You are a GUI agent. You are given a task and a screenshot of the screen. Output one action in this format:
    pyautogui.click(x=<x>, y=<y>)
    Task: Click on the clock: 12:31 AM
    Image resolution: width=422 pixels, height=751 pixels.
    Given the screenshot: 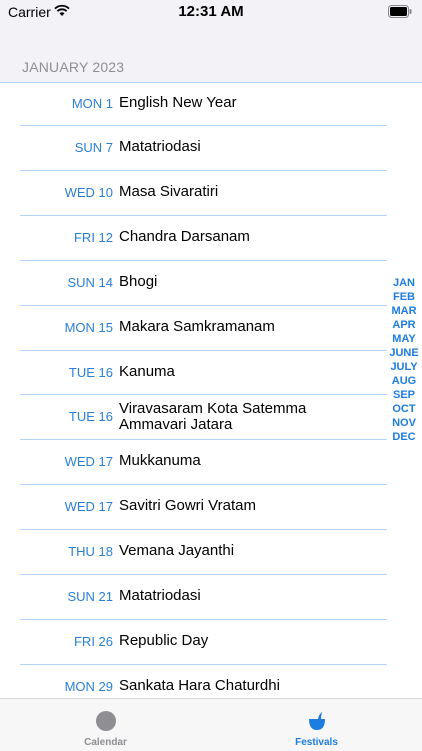 What is the action you would take?
    pyautogui.click(x=211, y=11)
    